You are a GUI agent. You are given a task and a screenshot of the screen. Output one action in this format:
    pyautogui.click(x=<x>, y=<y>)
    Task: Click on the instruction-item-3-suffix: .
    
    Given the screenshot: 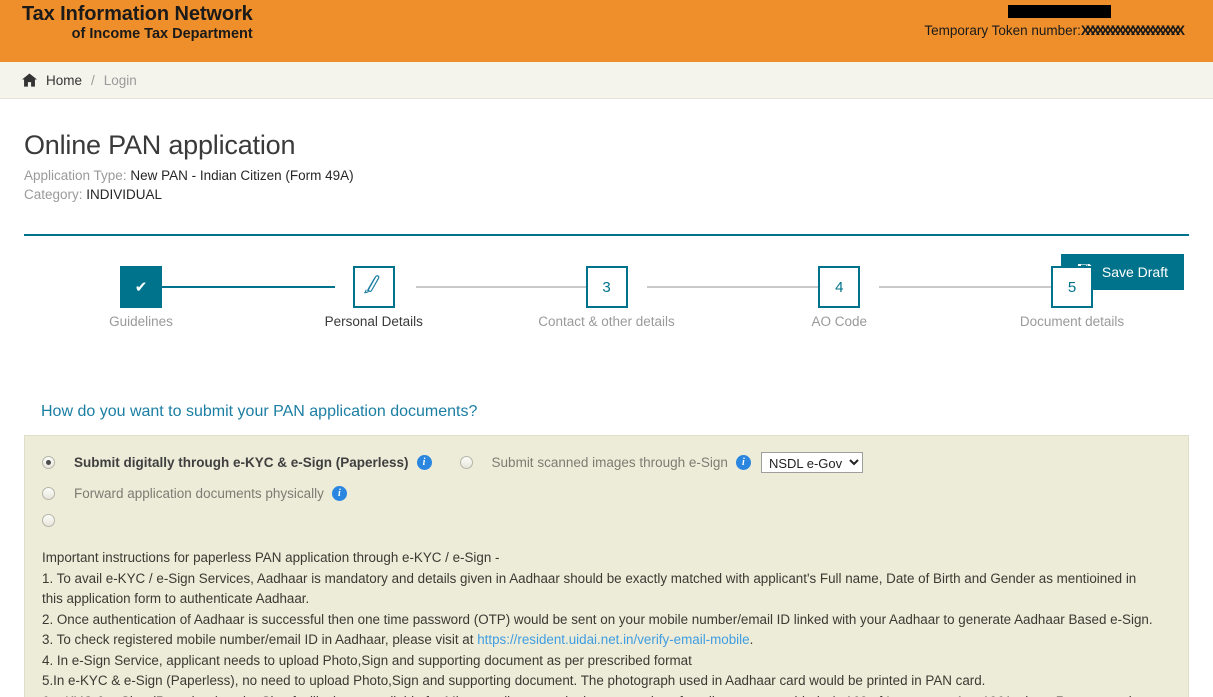 What is the action you would take?
    pyautogui.click(x=751, y=639)
    